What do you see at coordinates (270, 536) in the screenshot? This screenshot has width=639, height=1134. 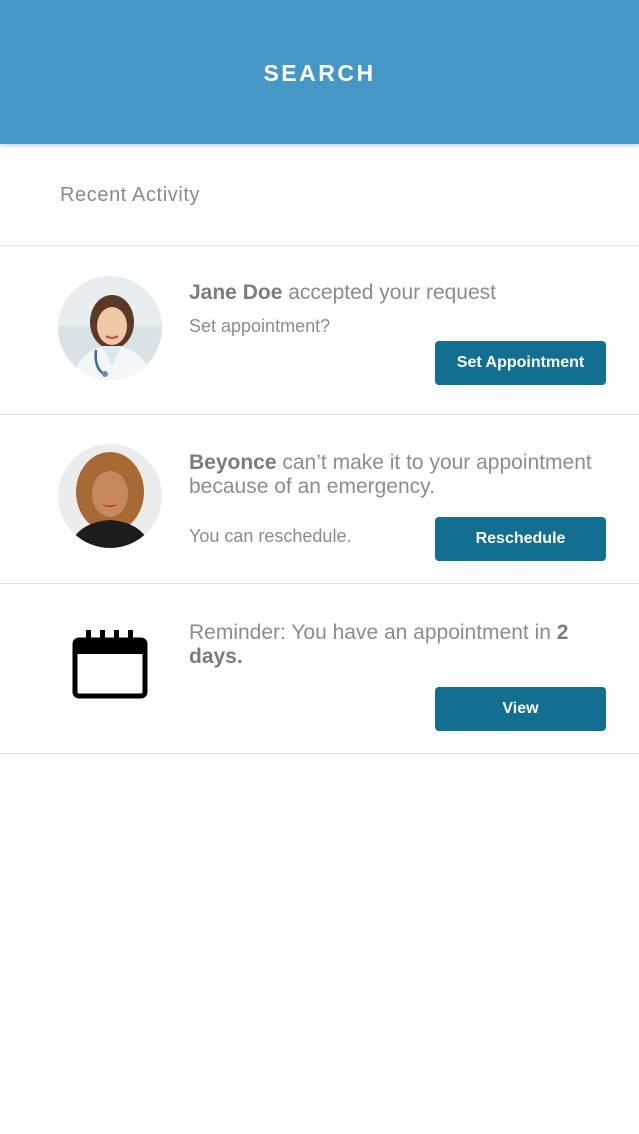 I see `activity-subtext: You can reschedule.` at bounding box center [270, 536].